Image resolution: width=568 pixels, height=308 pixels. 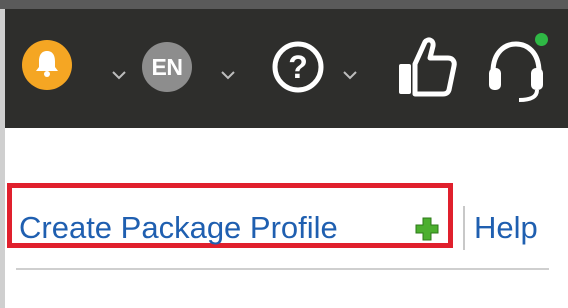 What do you see at coordinates (426, 67) in the screenshot?
I see `feedback-button` at bounding box center [426, 67].